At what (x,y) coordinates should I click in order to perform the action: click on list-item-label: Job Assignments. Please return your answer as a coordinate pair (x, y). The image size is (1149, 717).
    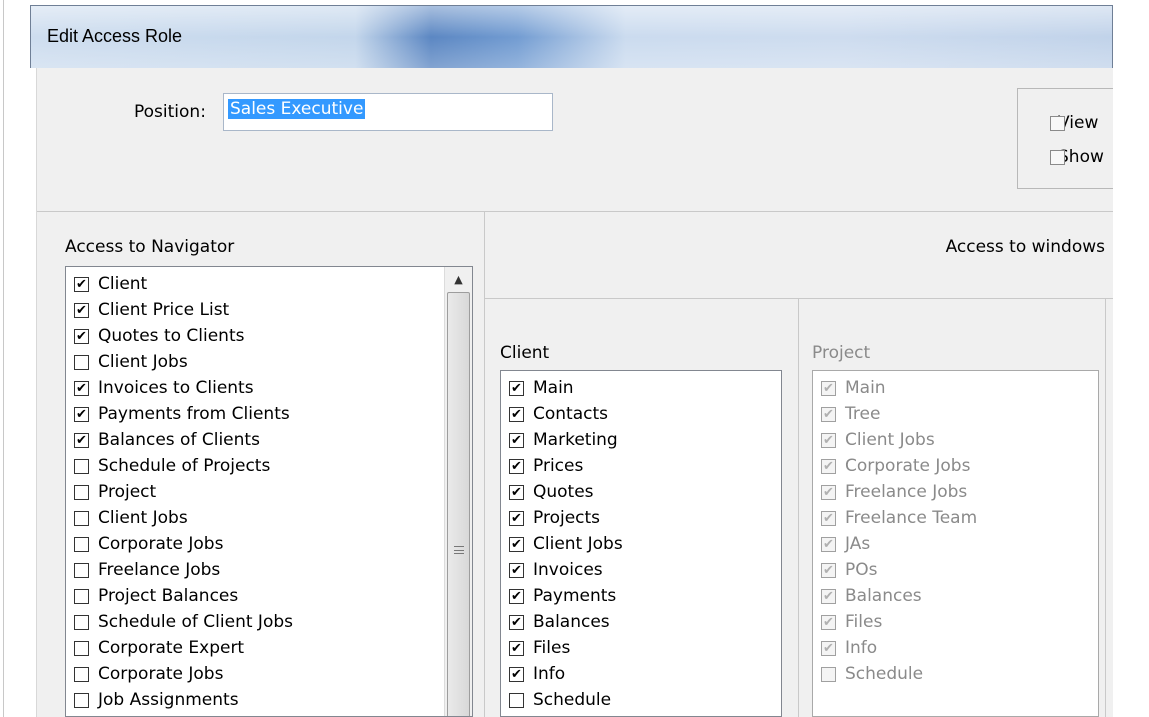
    Looking at the image, I should click on (168, 700).